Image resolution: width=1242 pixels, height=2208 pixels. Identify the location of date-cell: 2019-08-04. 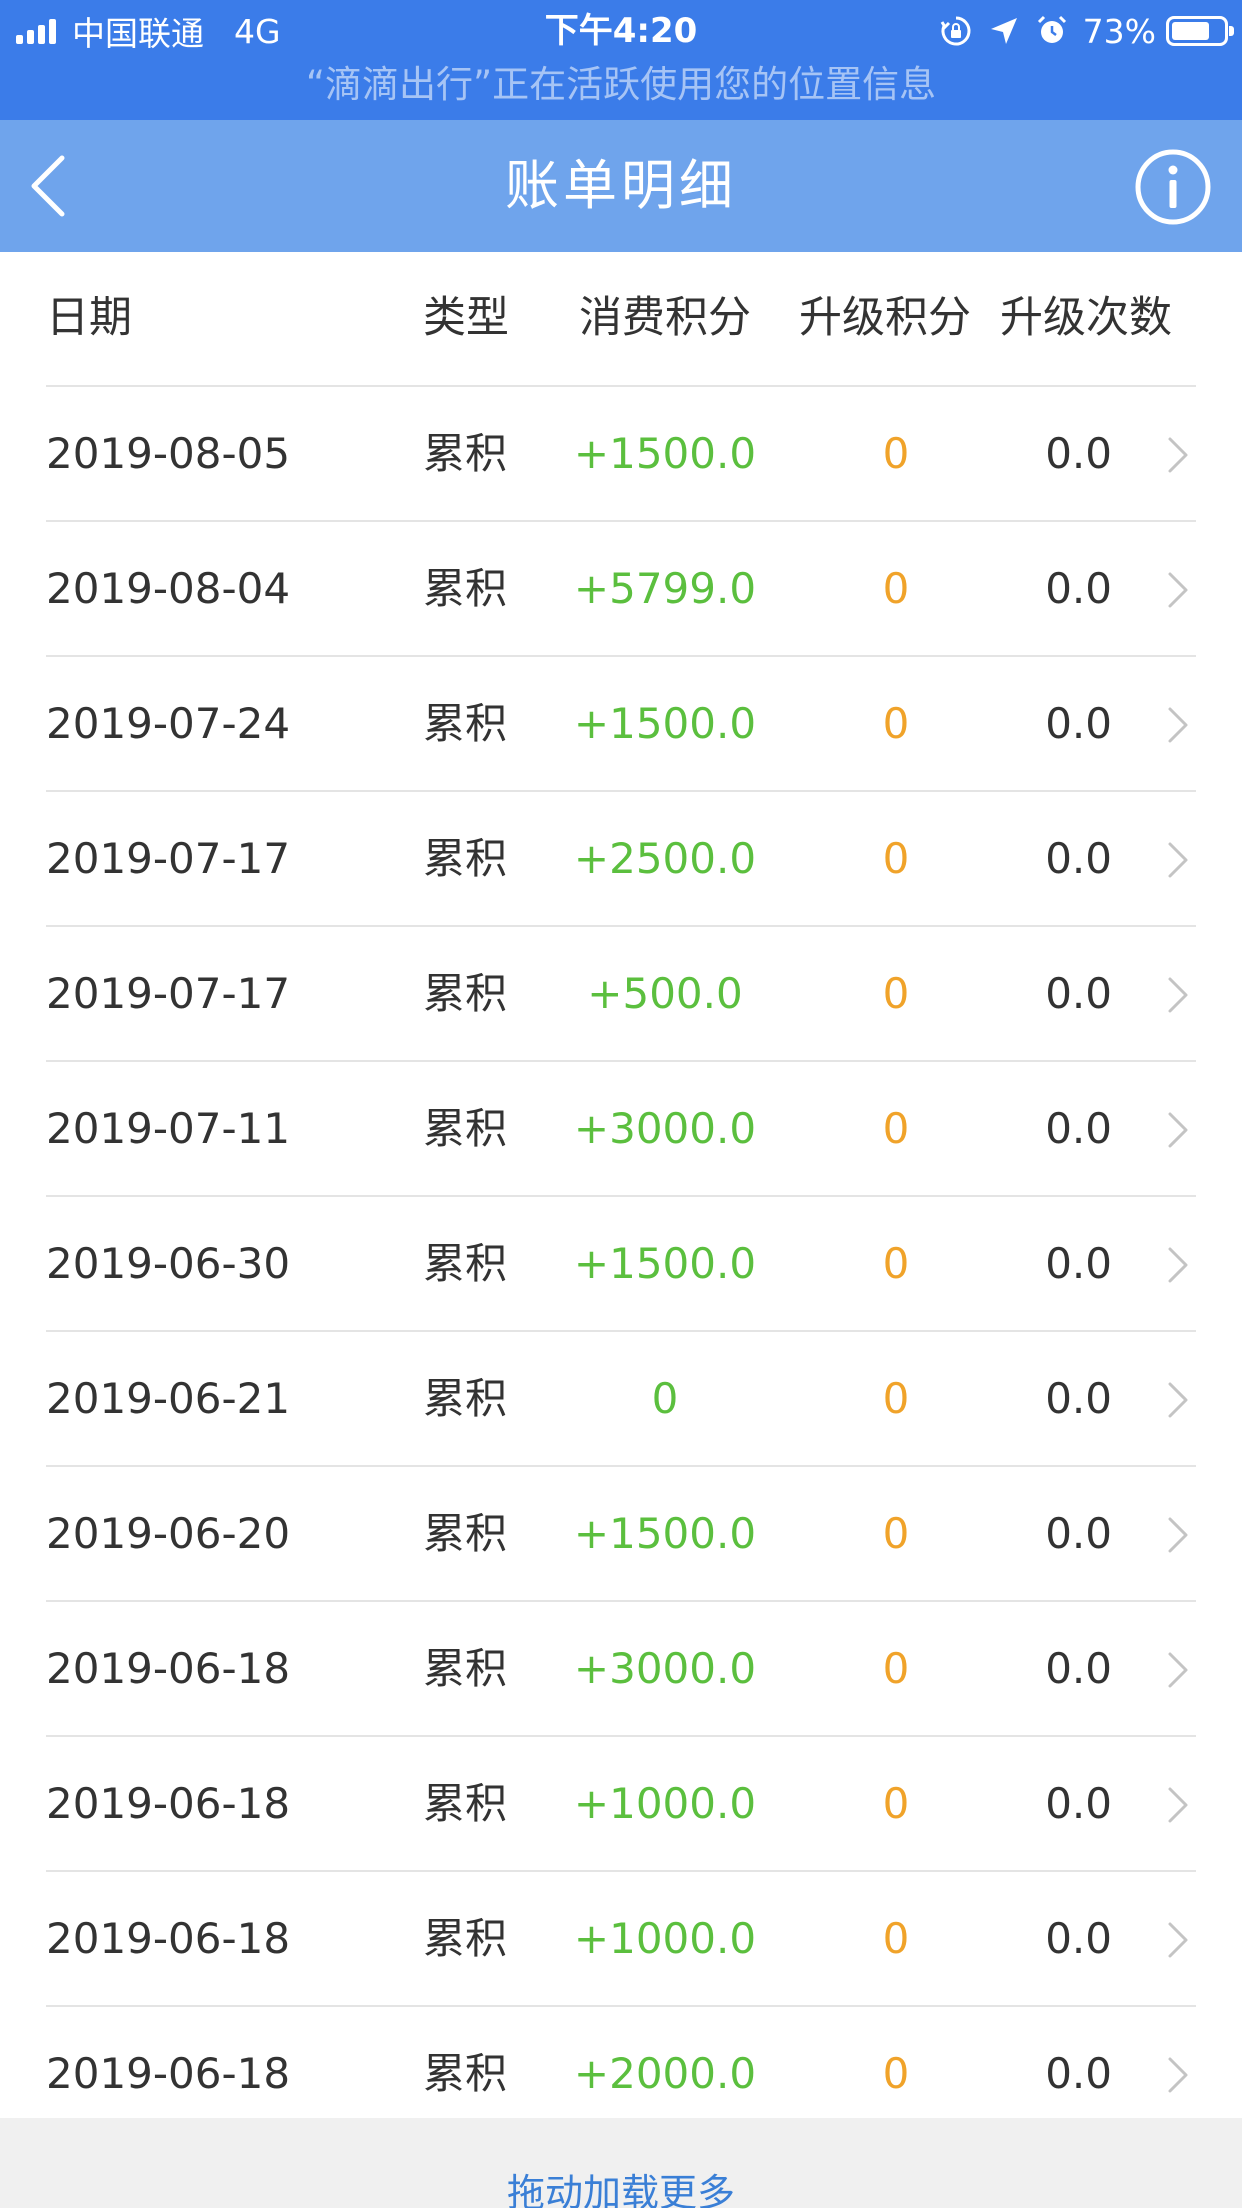
(168, 588).